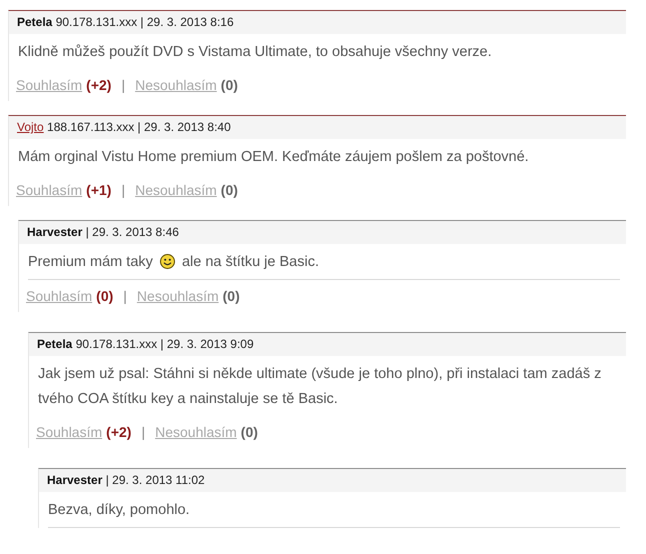 Image resolution: width=646 pixels, height=554 pixels. What do you see at coordinates (105, 296) in the screenshot?
I see `agree-count: (0)` at bounding box center [105, 296].